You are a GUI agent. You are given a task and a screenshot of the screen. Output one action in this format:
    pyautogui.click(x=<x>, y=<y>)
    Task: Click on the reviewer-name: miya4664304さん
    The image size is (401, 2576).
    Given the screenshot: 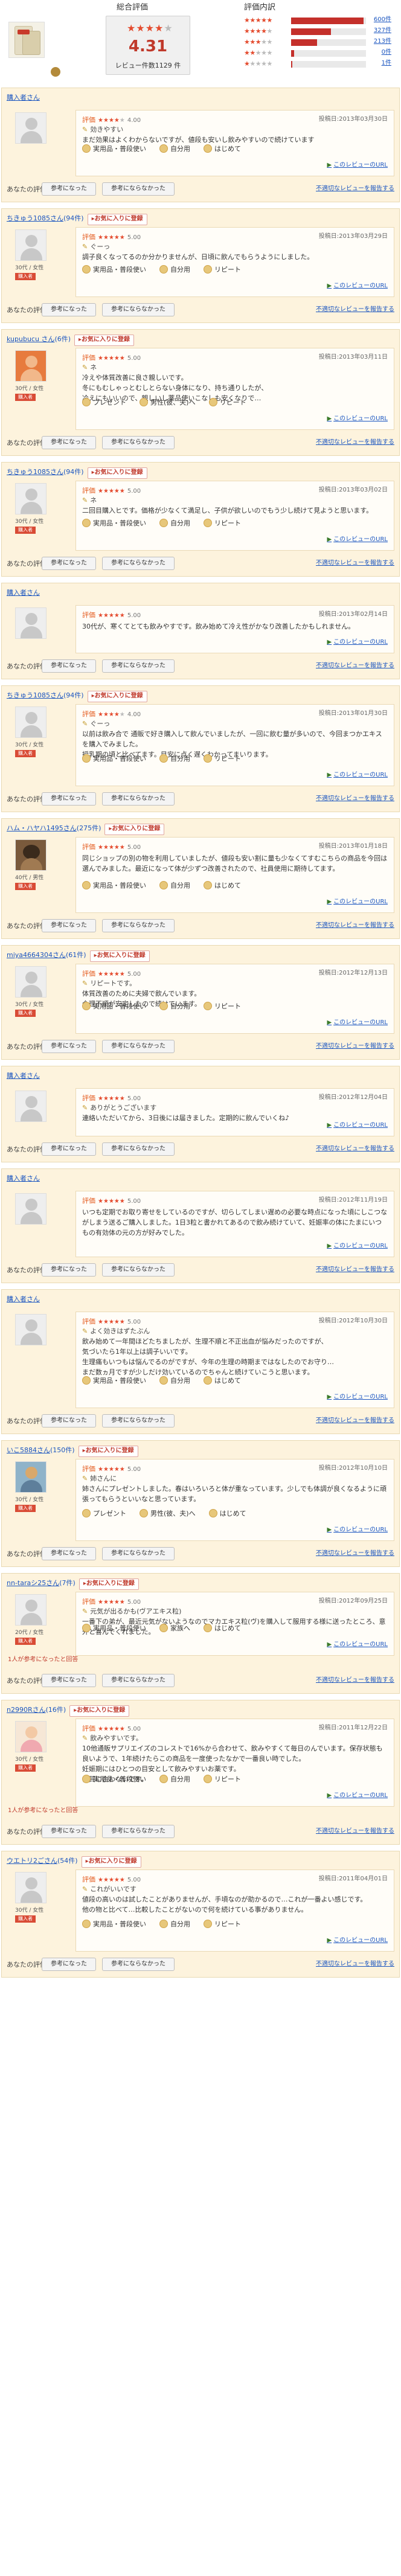 What is the action you would take?
    pyautogui.click(x=36, y=955)
    